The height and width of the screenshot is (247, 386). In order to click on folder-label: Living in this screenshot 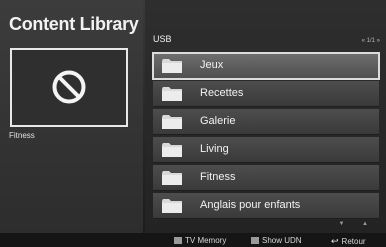, I will do `click(214, 149)`.